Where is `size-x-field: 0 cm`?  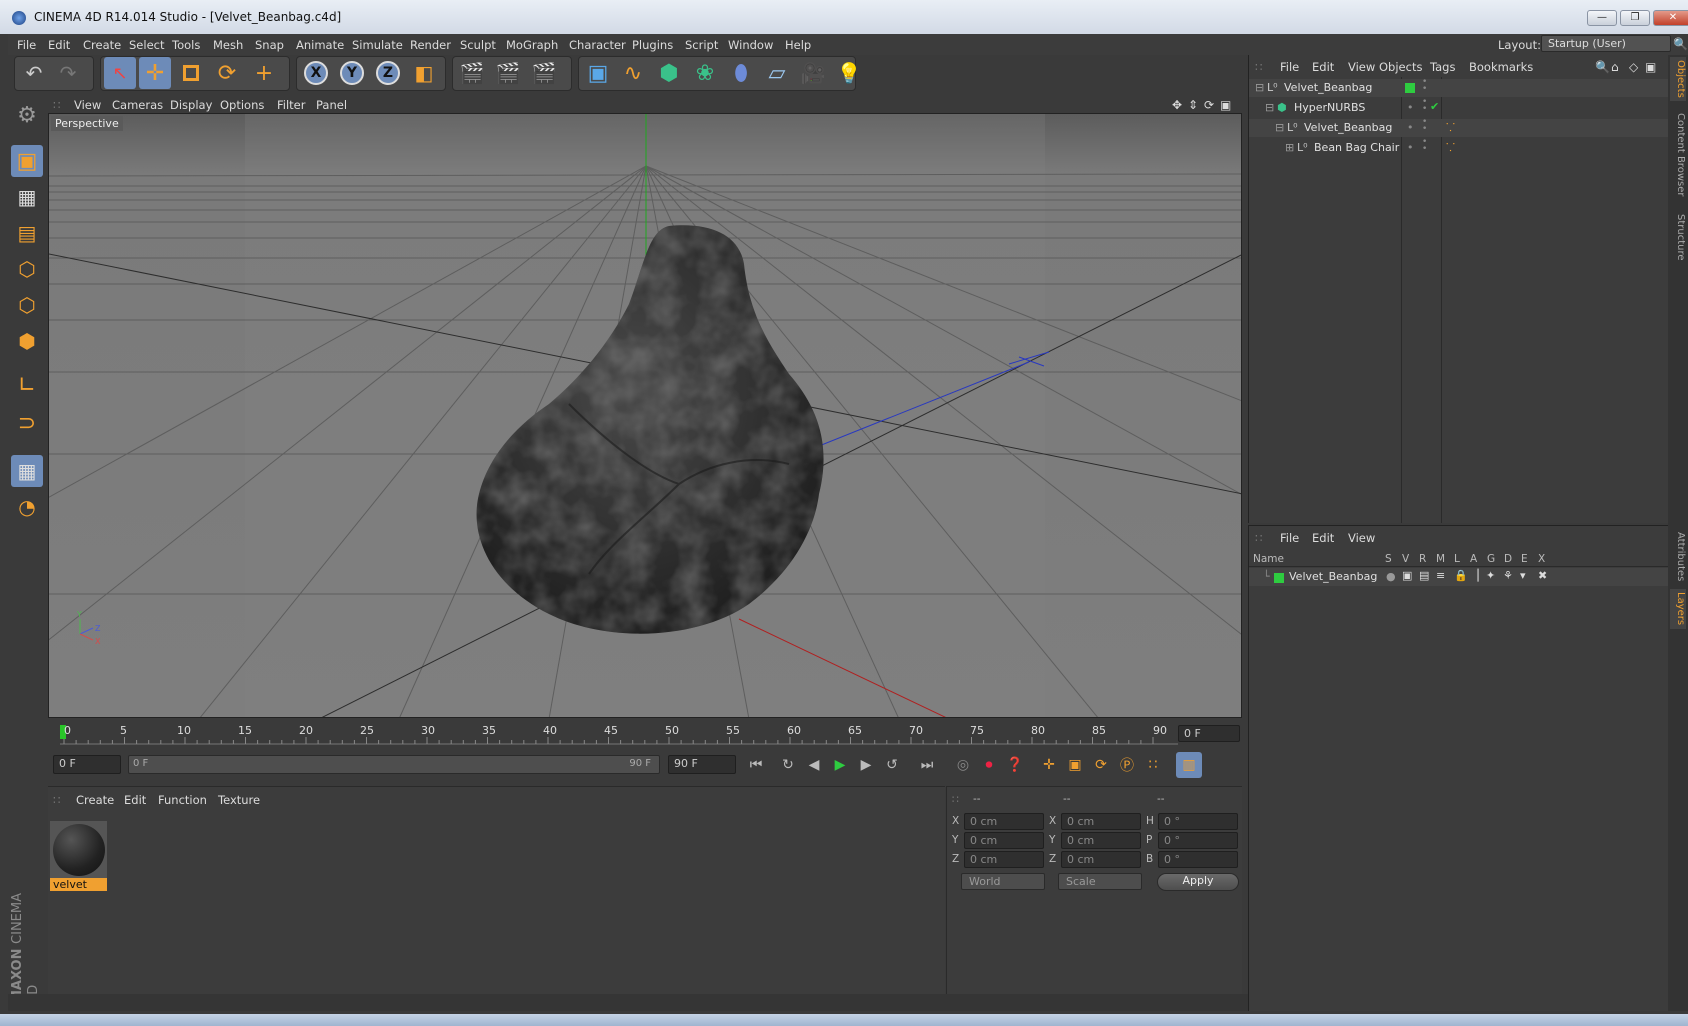 size-x-field: 0 cm is located at coordinates (1101, 821).